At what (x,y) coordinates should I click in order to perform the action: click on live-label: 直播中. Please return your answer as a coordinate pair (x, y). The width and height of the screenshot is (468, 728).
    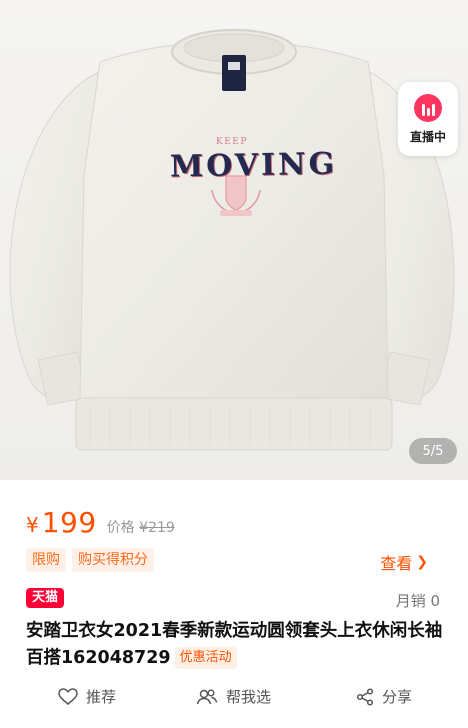
    Looking at the image, I should click on (427, 136).